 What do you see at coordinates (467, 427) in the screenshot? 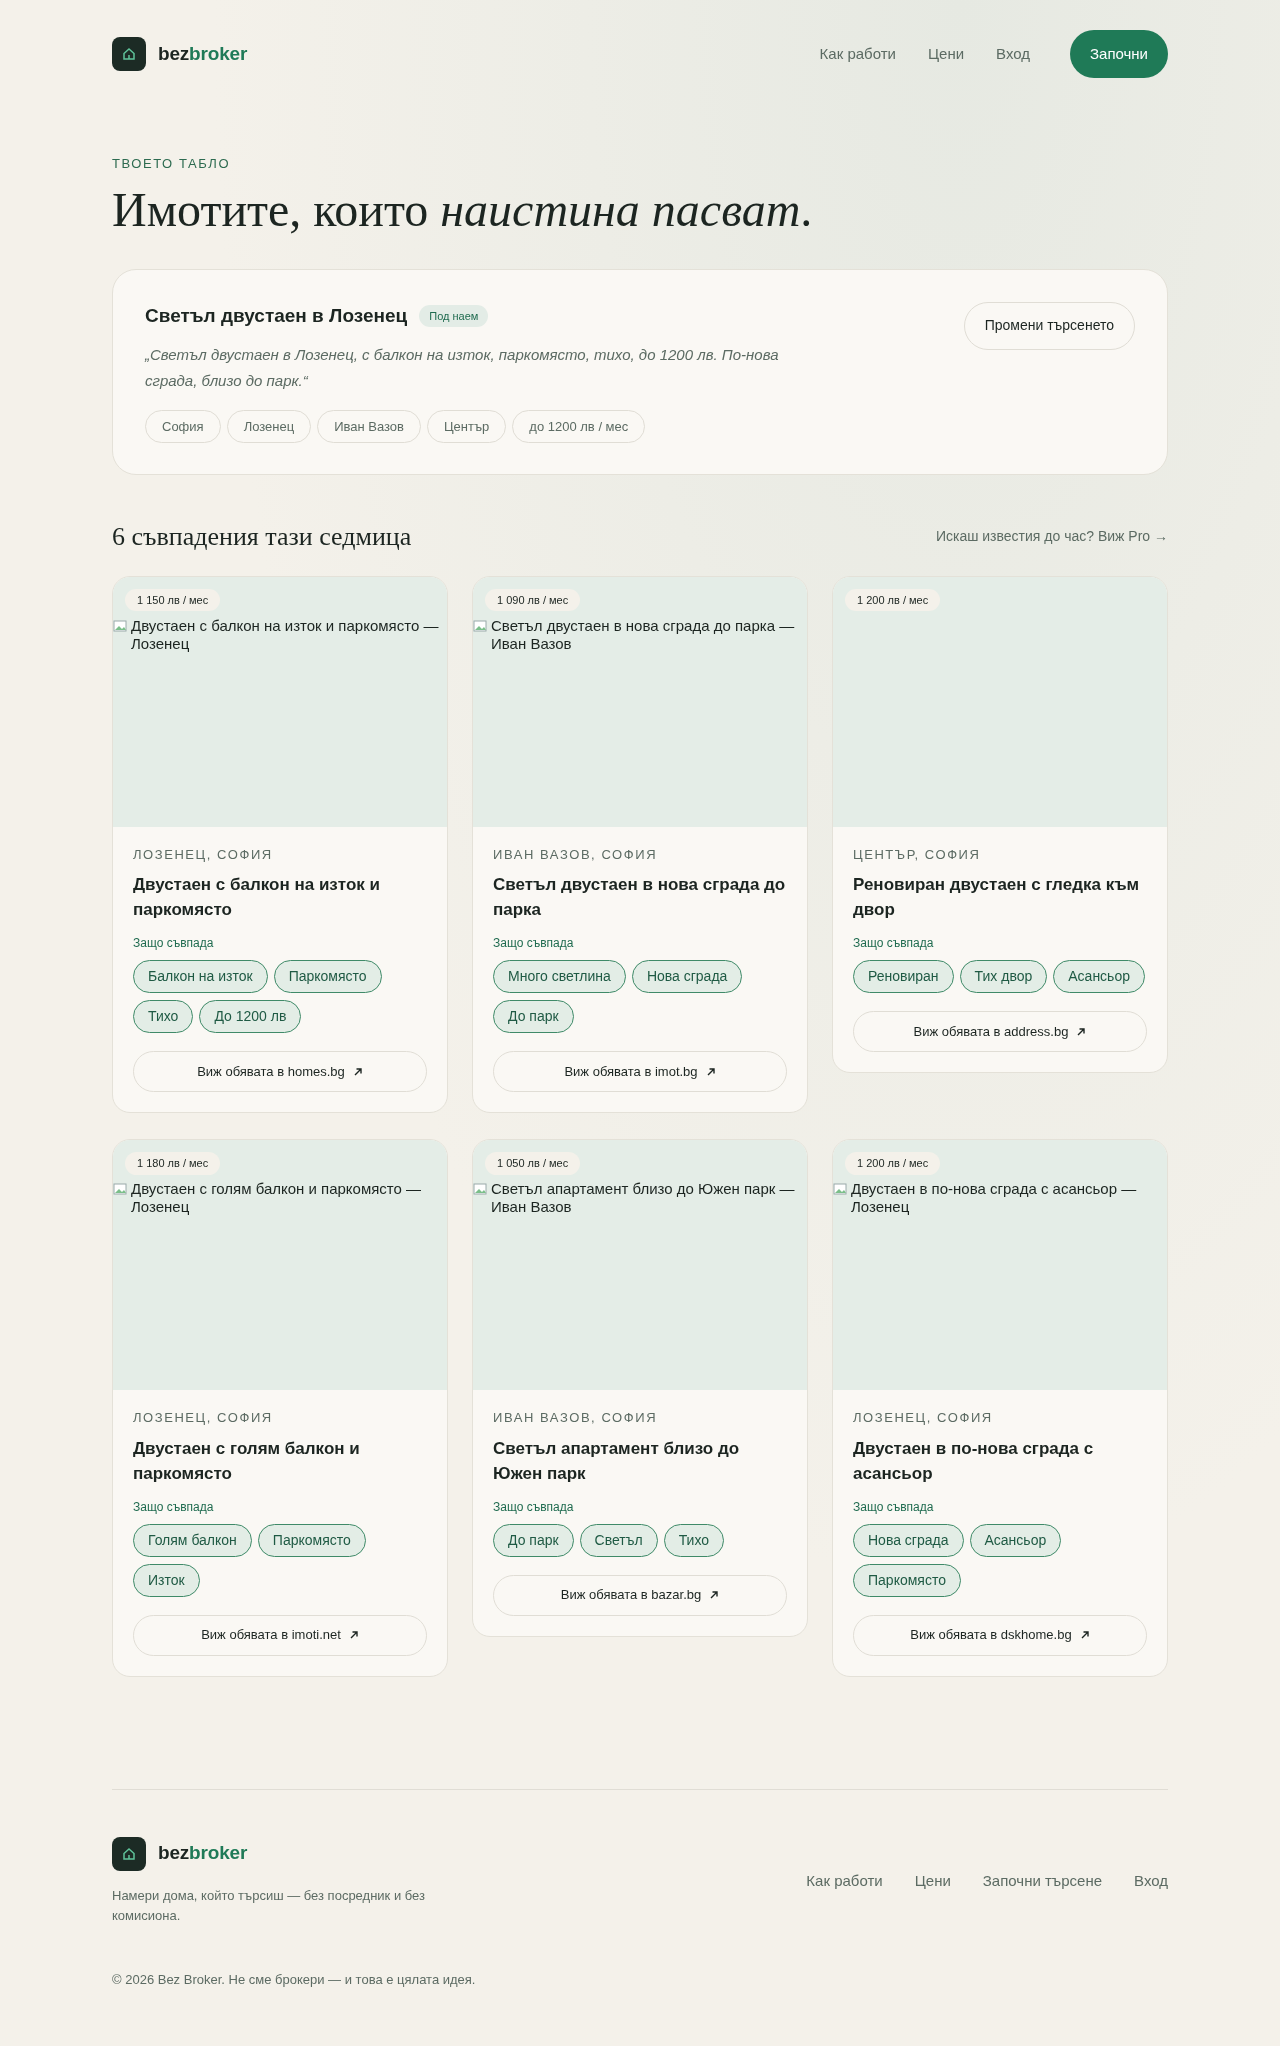
I see `filter-chip: Център` at bounding box center [467, 427].